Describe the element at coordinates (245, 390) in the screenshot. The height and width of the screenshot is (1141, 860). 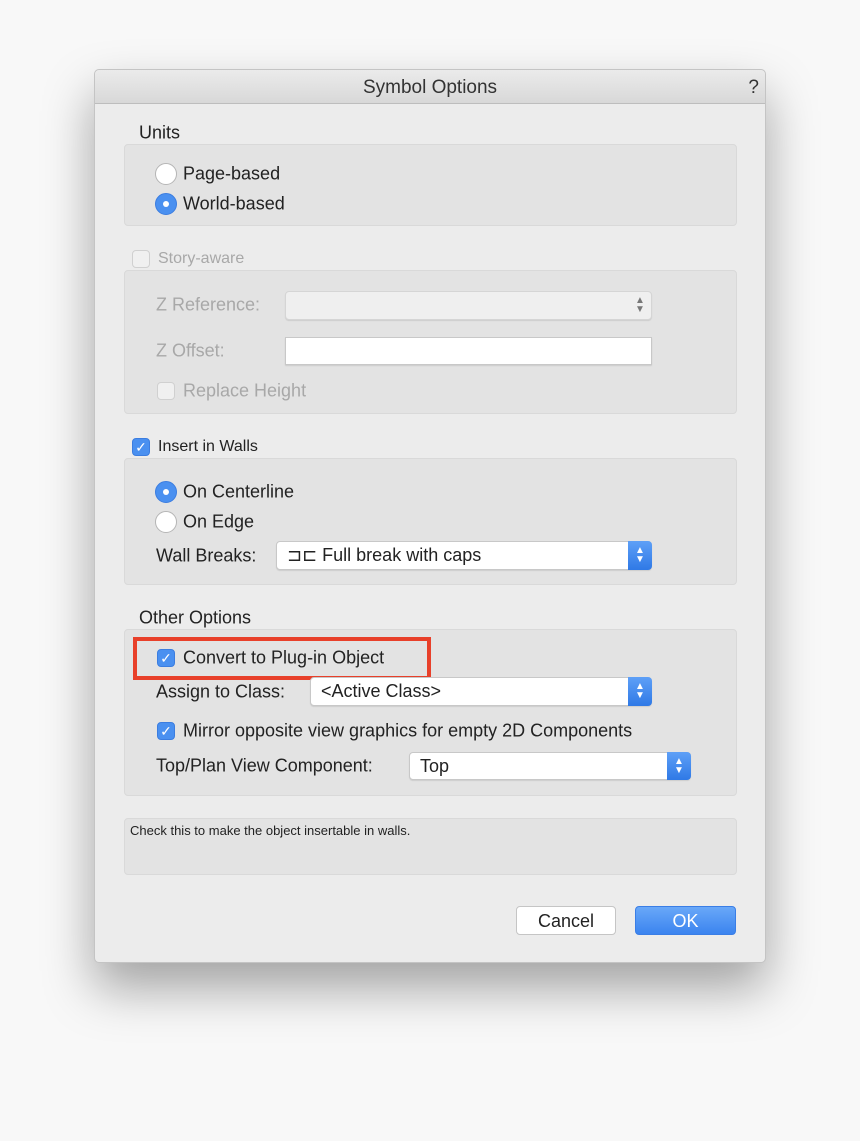
I see `replace-height-label: Replace Height` at that location.